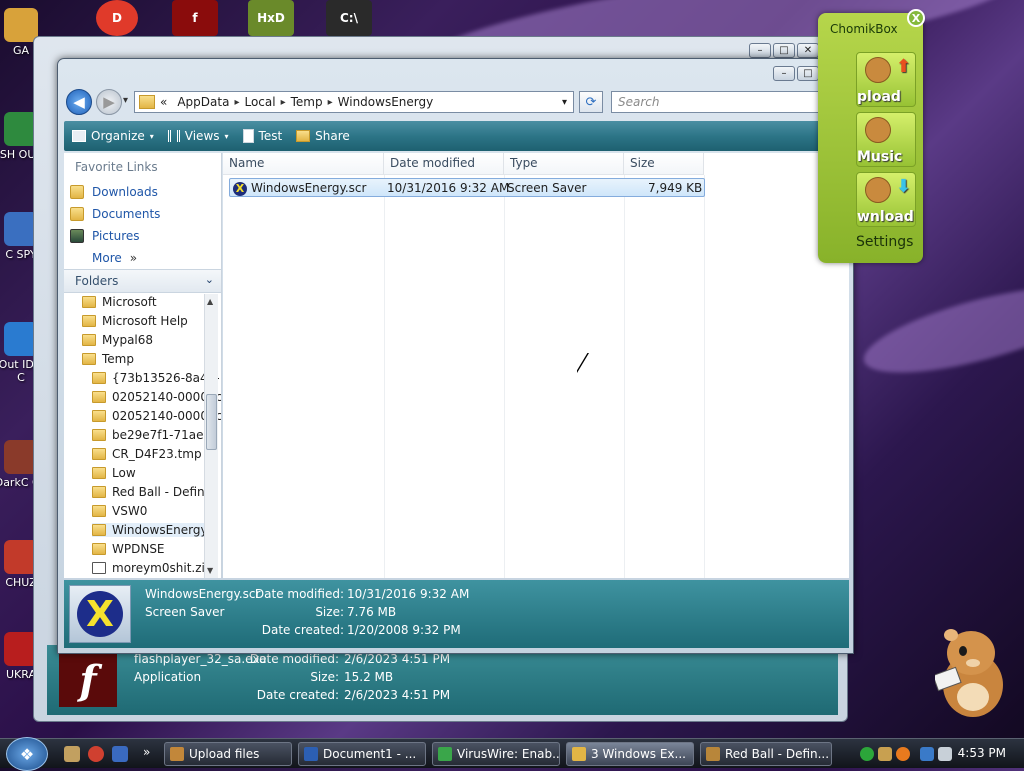 This screenshot has width=1024, height=771. What do you see at coordinates (262, 136) in the screenshot?
I see `test-button: Test` at bounding box center [262, 136].